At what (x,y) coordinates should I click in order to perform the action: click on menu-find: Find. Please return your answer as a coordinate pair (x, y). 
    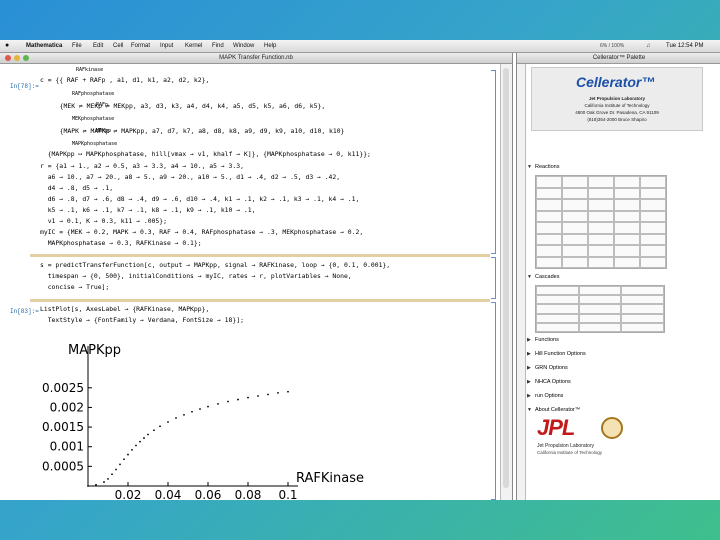
    Looking at the image, I should click on (218, 46).